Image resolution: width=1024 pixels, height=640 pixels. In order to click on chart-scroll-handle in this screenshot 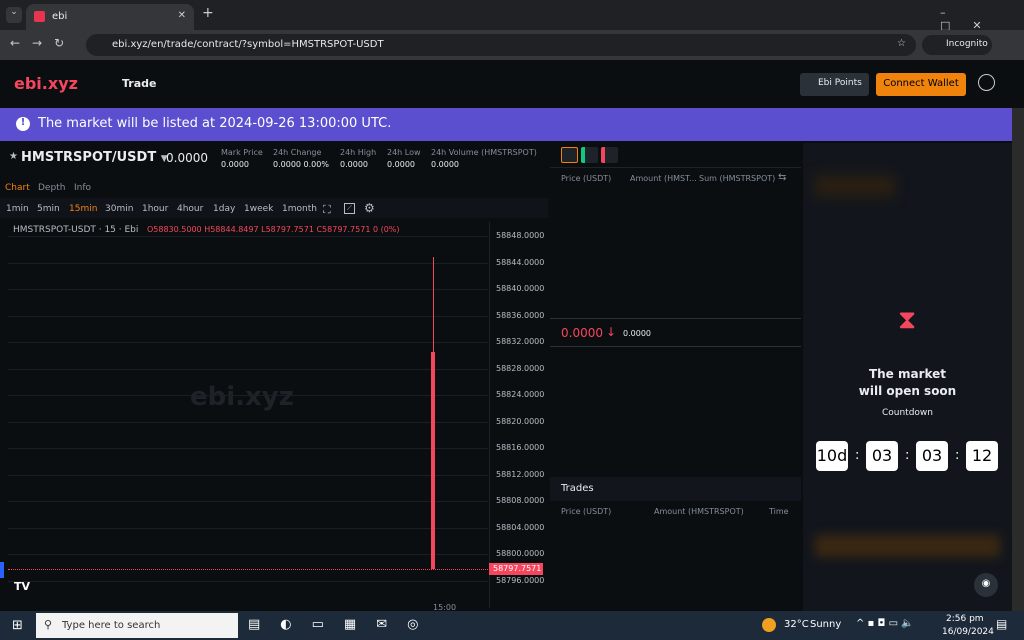, I will do `click(2, 570)`.